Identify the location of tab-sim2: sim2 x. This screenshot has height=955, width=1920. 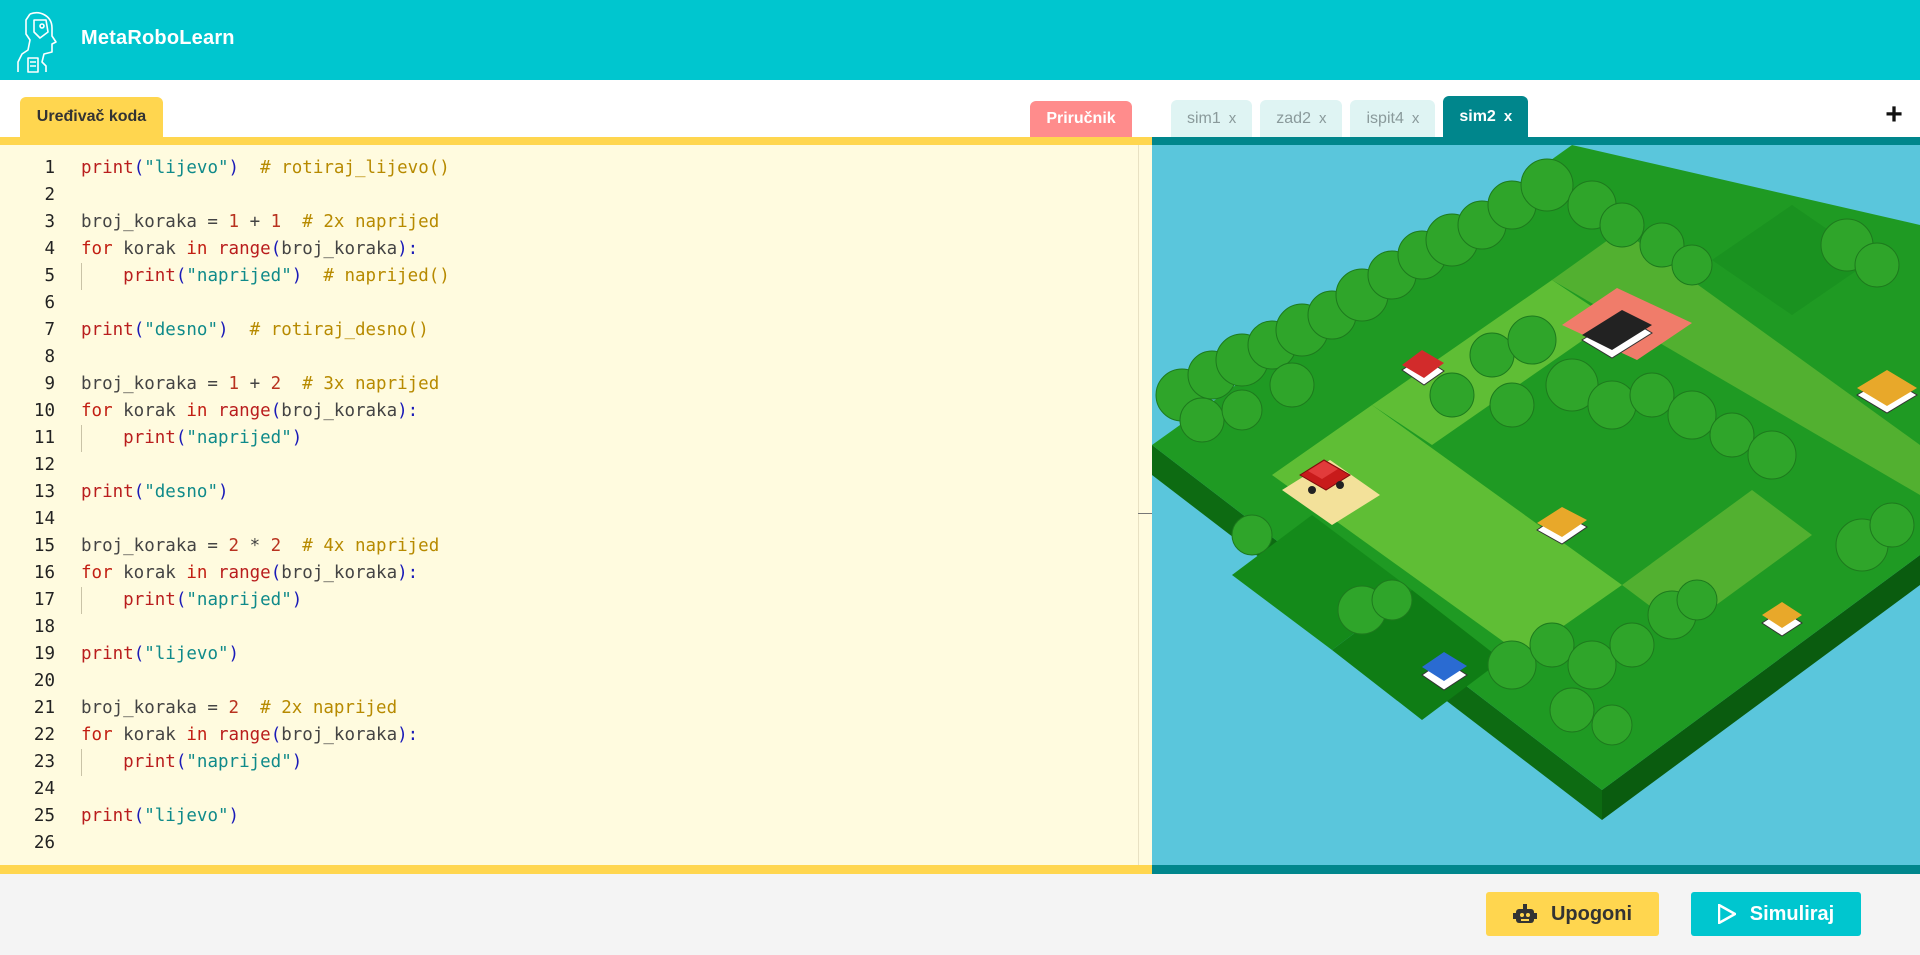
(1486, 116).